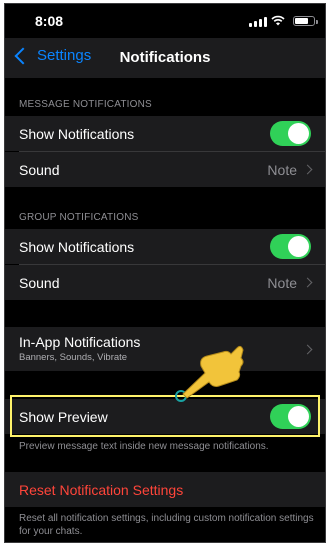 The width and height of the screenshot is (330, 546). What do you see at coordinates (49, 21) in the screenshot?
I see `status-time: 8:08` at bounding box center [49, 21].